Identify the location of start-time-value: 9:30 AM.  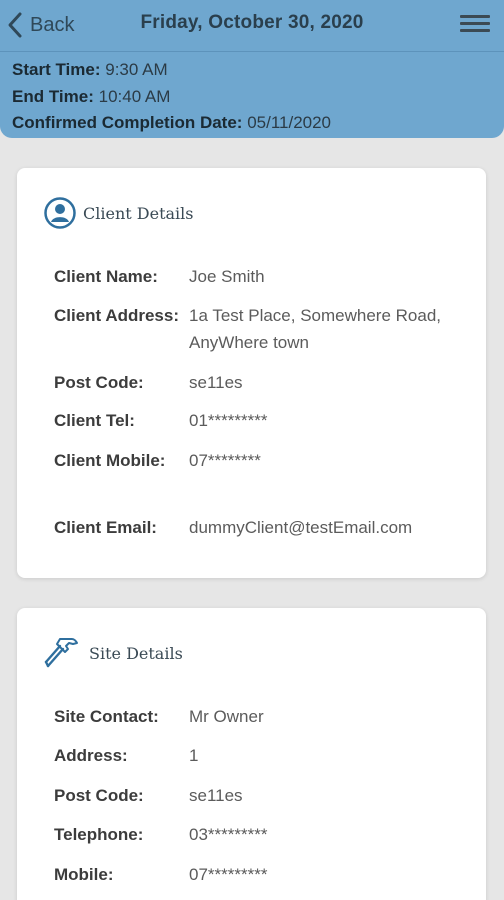
(136, 69).